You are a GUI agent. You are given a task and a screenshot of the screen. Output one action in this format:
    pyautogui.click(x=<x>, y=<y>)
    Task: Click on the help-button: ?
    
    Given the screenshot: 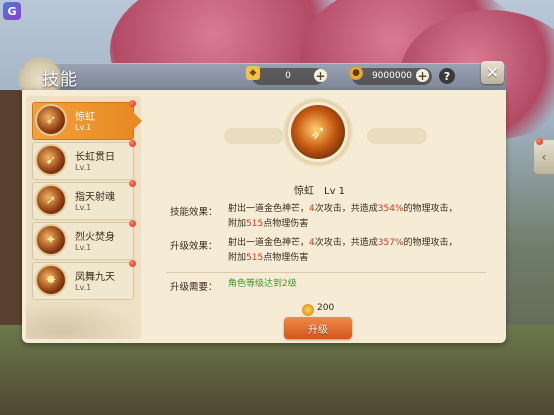 What is the action you would take?
    pyautogui.click(x=447, y=76)
    